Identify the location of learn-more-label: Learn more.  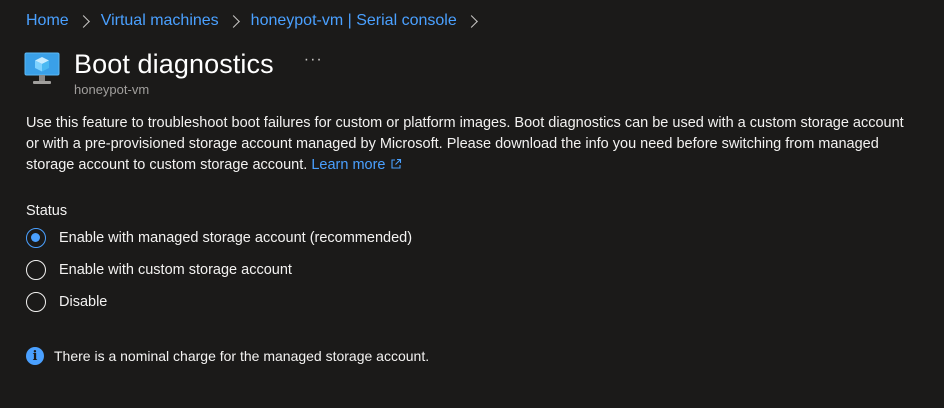
(348, 165).